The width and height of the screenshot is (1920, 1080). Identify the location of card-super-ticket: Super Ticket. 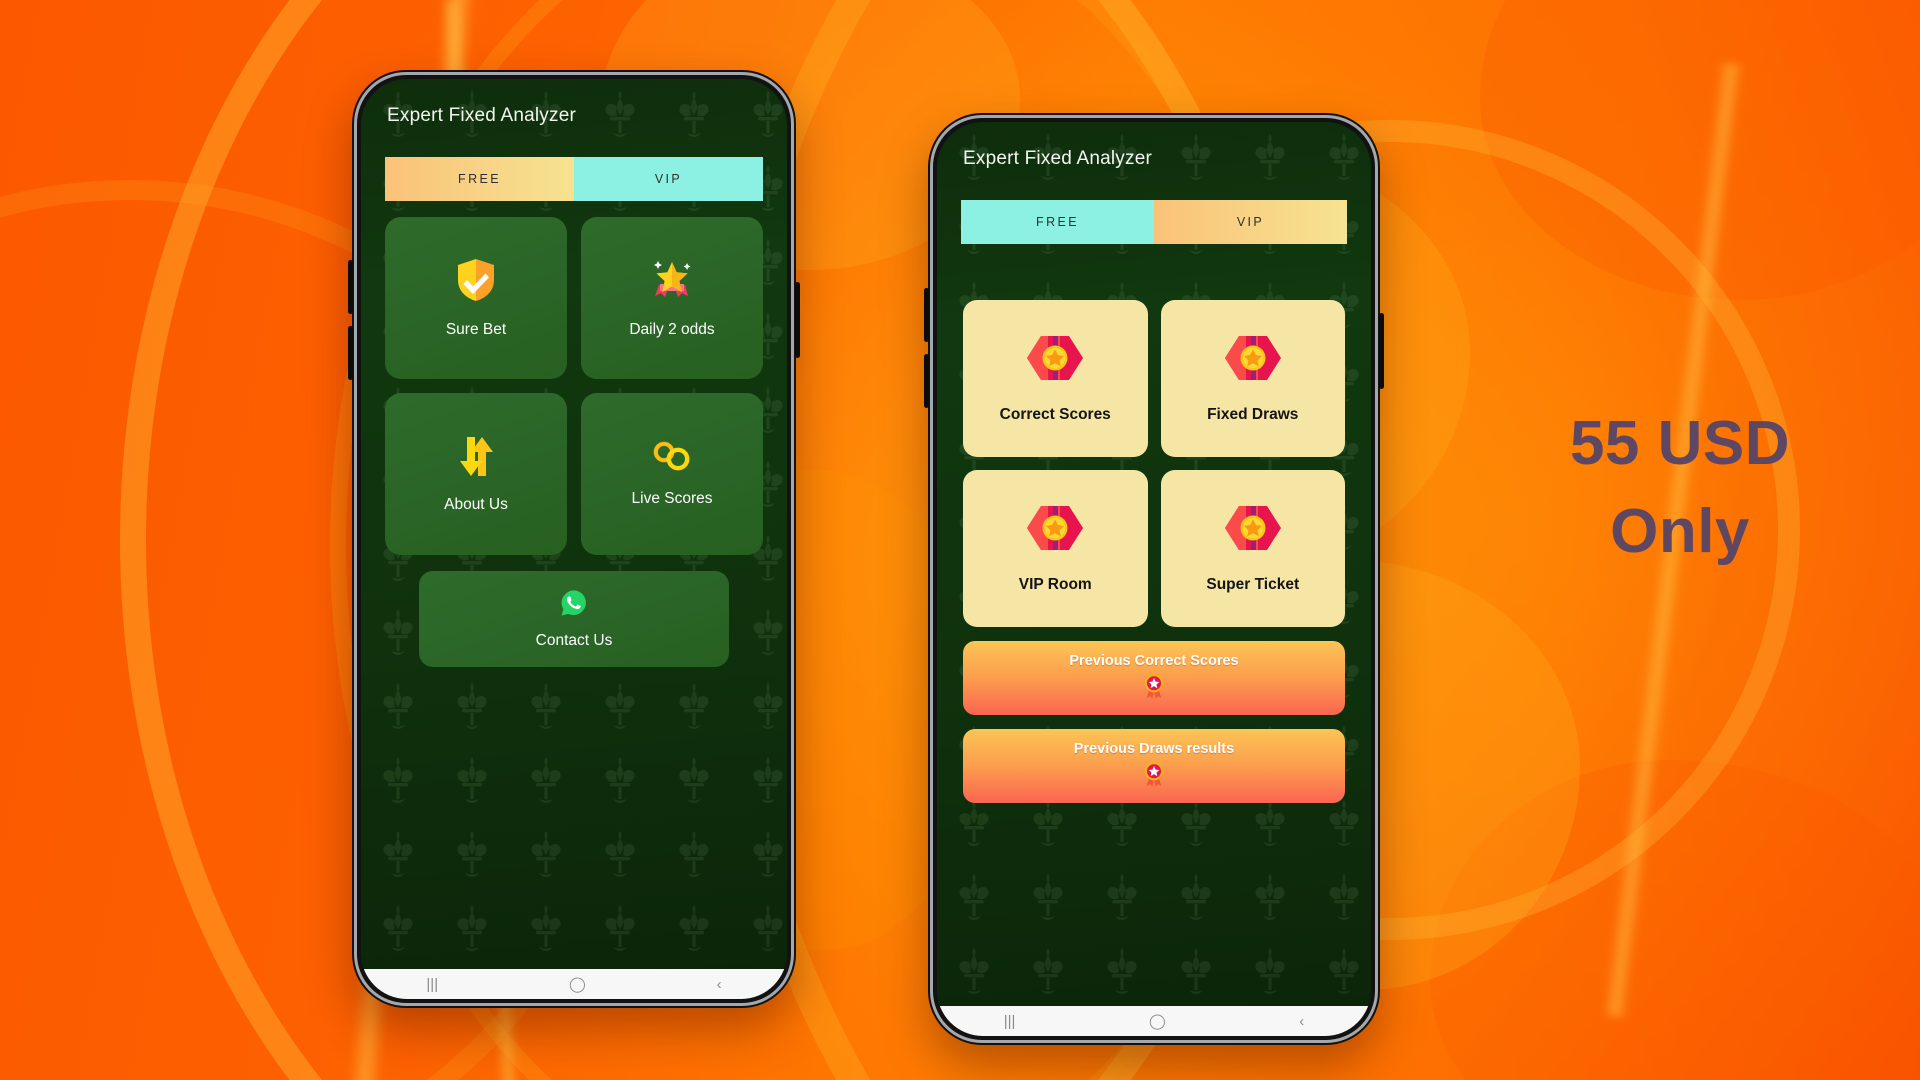
(1252, 548).